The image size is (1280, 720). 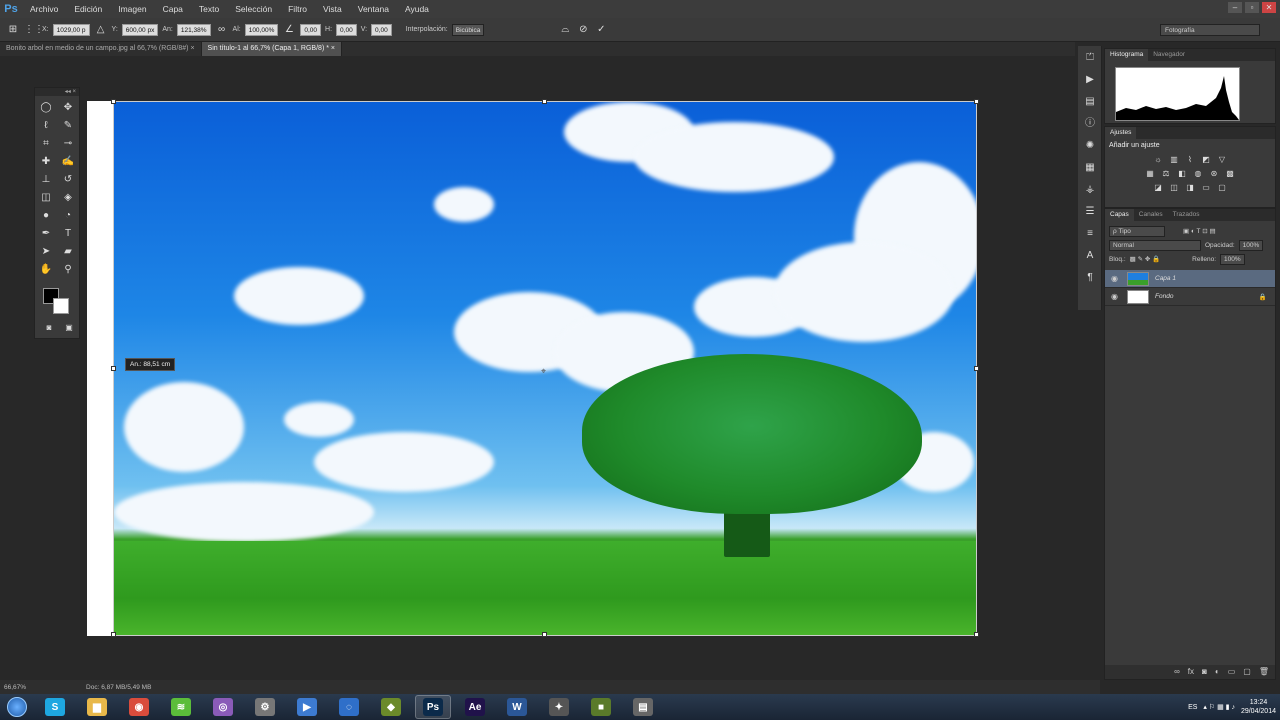 I want to click on new-layer-icon: ▢, so click(x=1247, y=672).